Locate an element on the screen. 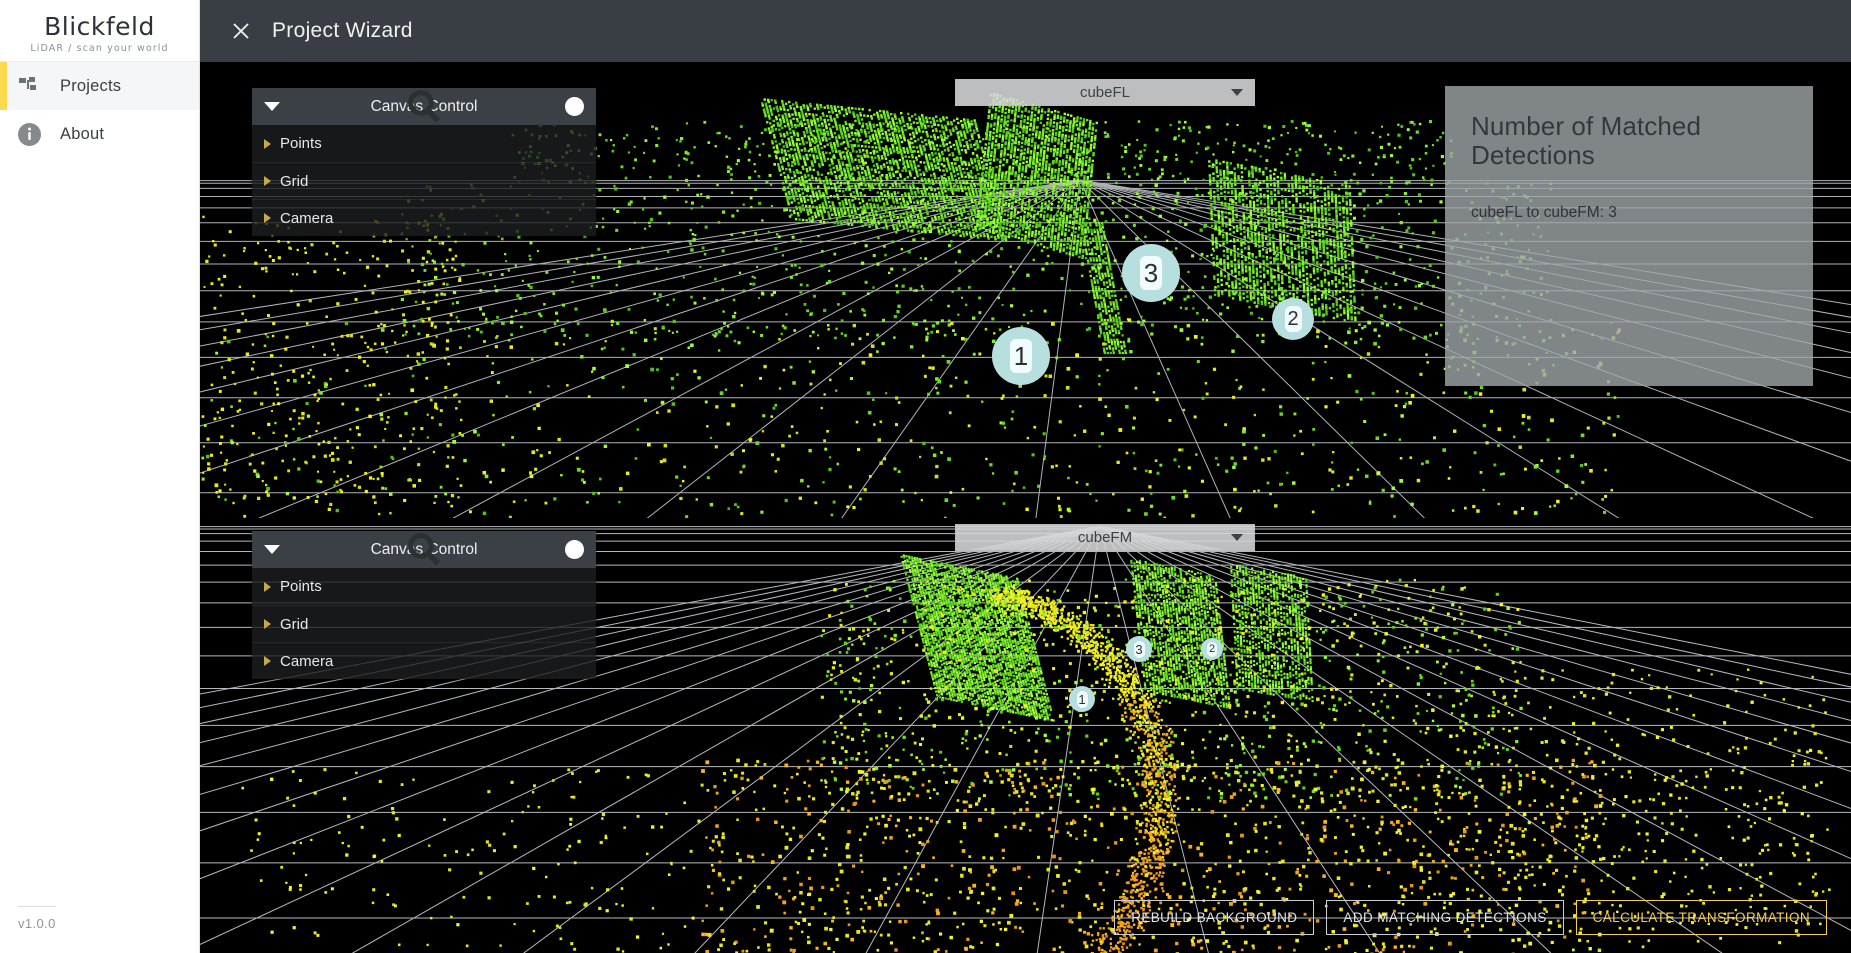 The image size is (1851, 953). version-label: v1.0.0 is located at coordinates (37, 923).